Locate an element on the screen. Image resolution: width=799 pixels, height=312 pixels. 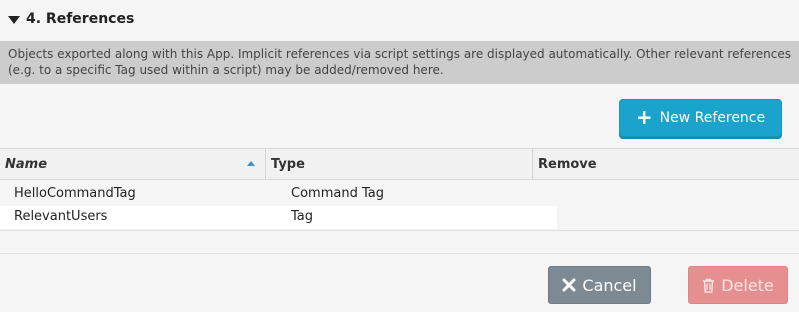
cell-type: Tag is located at coordinates (302, 216).